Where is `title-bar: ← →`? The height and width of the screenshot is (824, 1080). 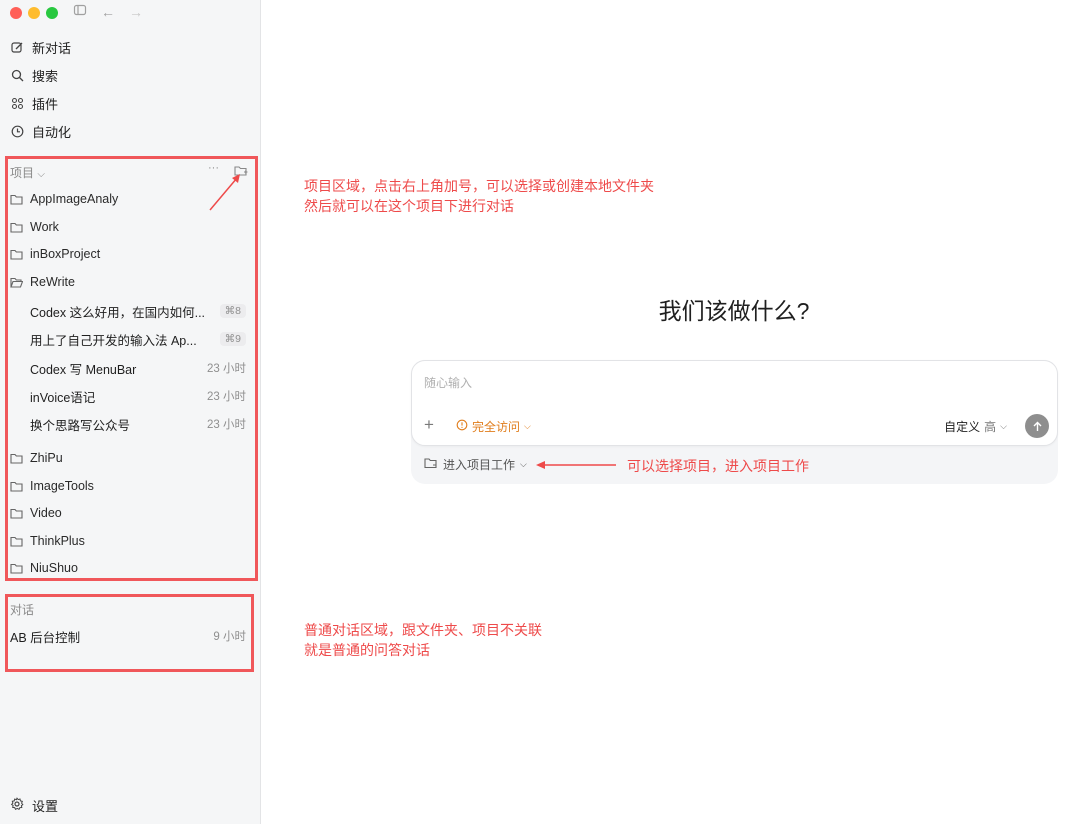
title-bar: ← → is located at coordinates (130, 14).